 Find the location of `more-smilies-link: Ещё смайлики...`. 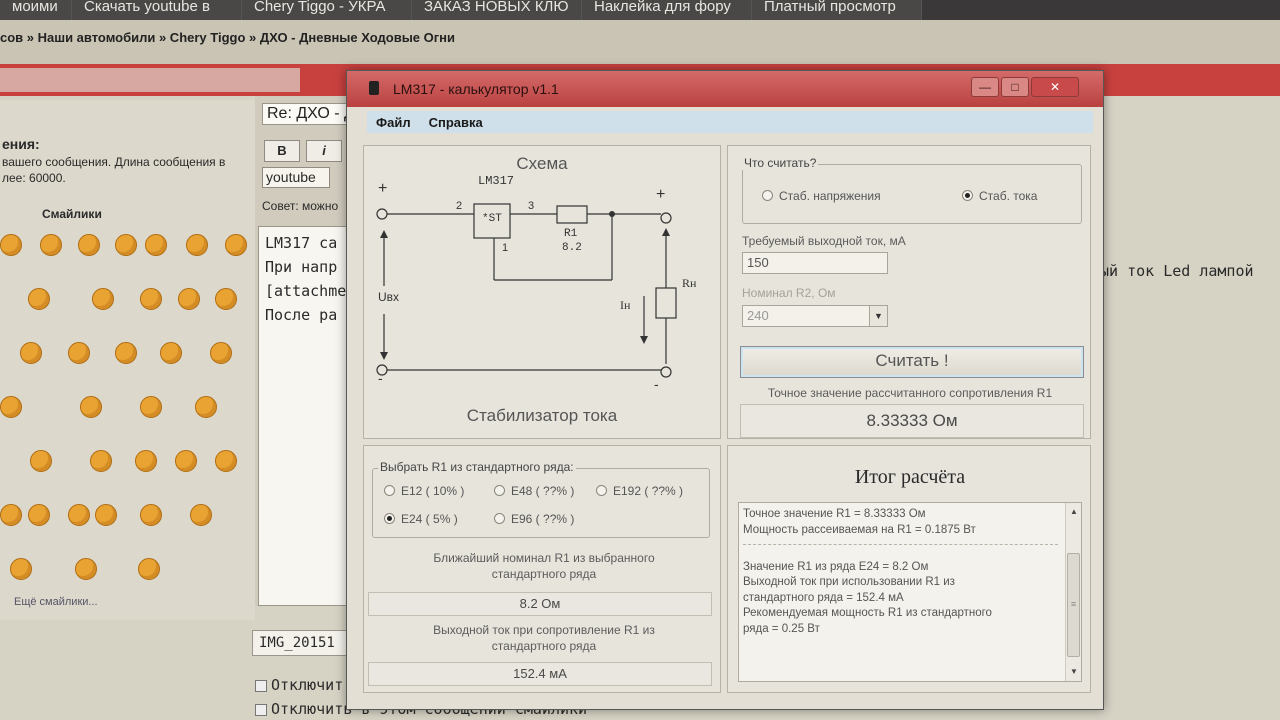

more-smilies-link: Ещё смайлики... is located at coordinates (56, 602).